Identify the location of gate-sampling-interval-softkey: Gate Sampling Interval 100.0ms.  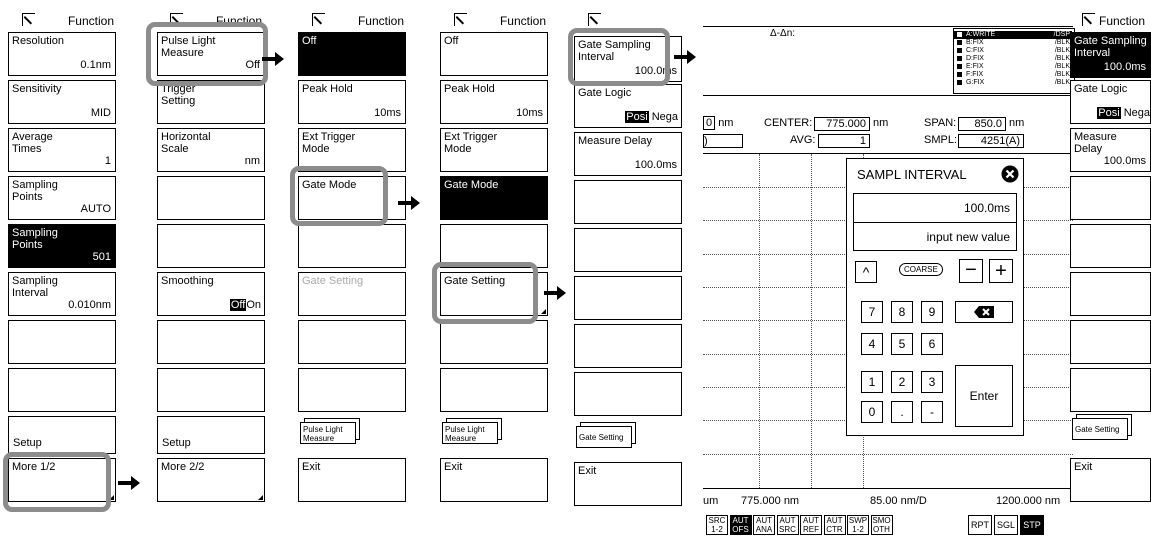
(1110, 55).